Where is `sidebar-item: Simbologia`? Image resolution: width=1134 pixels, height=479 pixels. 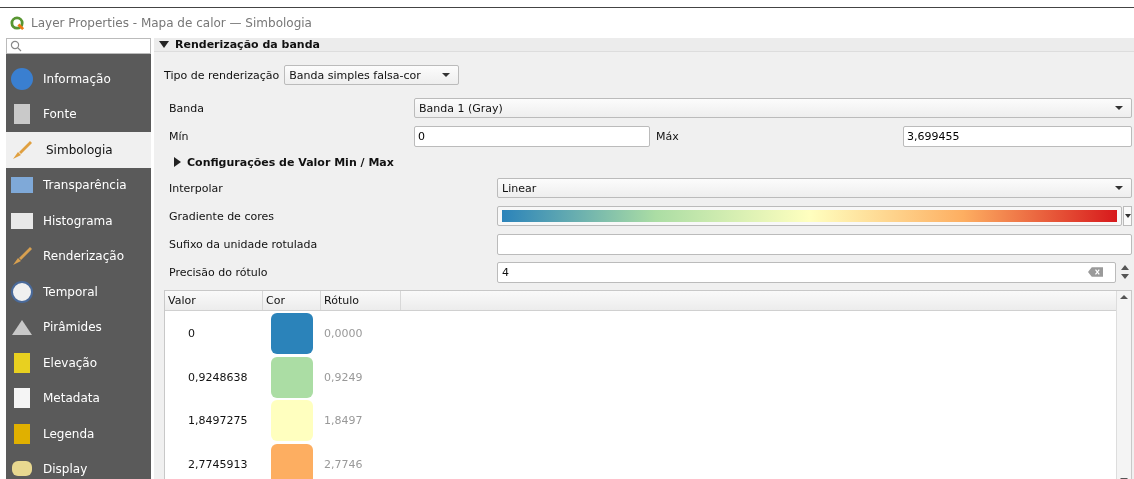 sidebar-item: Simbologia is located at coordinates (78, 150).